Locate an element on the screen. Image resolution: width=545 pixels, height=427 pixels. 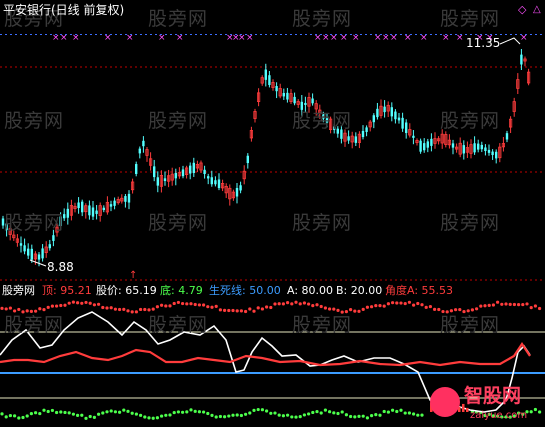
top-value: 95.21 is located at coordinates (76, 290).